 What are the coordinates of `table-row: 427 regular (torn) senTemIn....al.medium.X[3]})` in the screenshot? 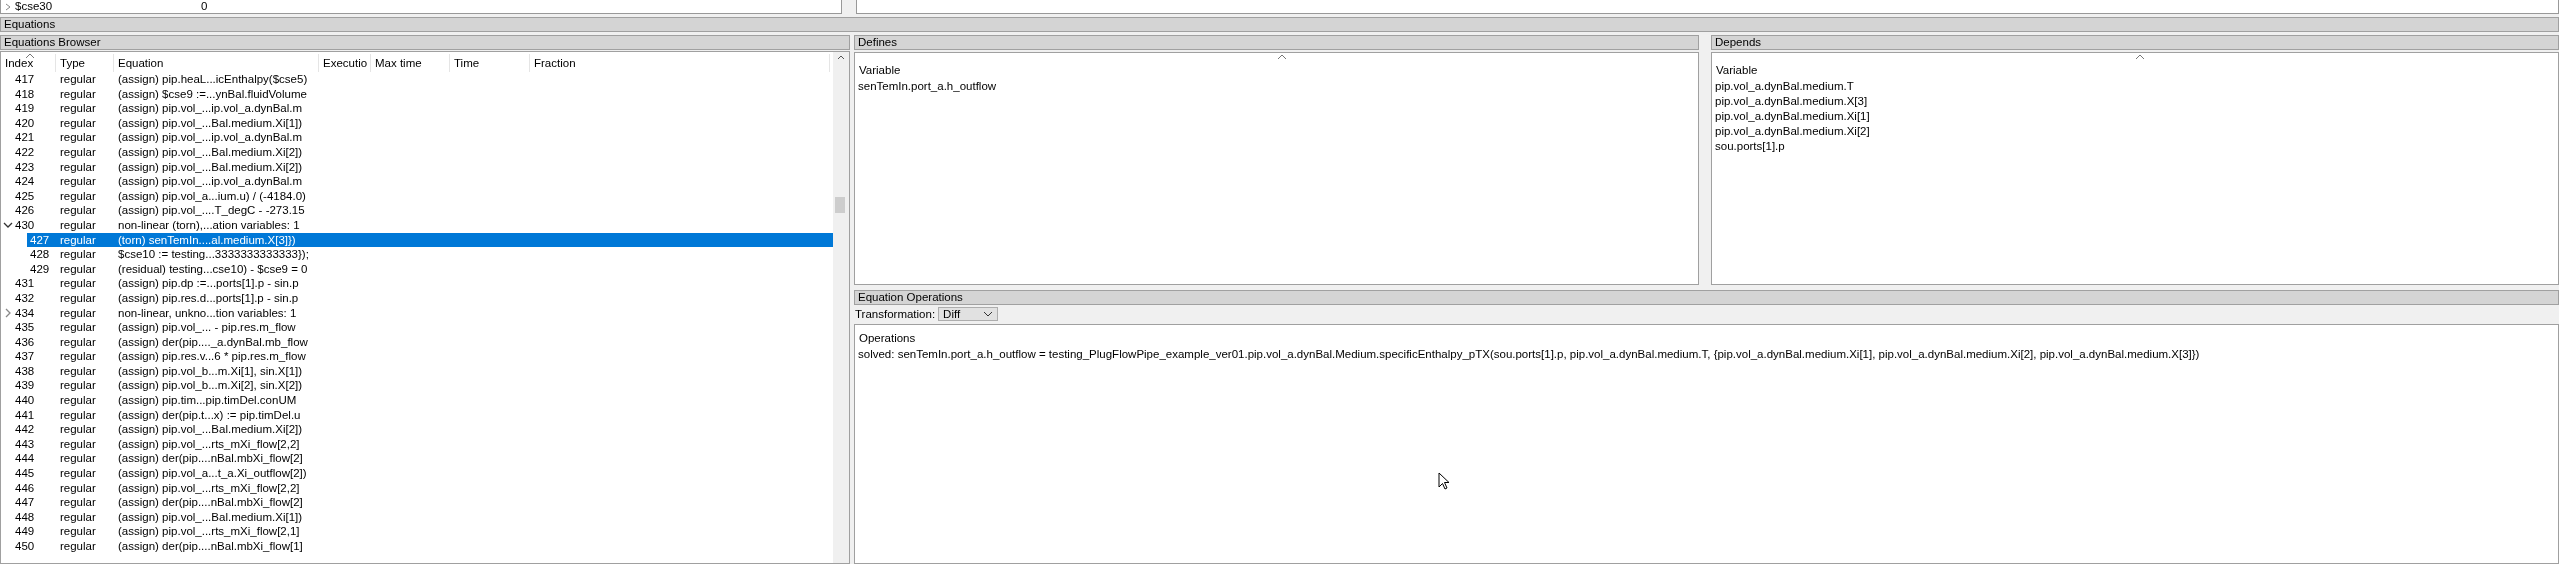 It's located at (430, 240).